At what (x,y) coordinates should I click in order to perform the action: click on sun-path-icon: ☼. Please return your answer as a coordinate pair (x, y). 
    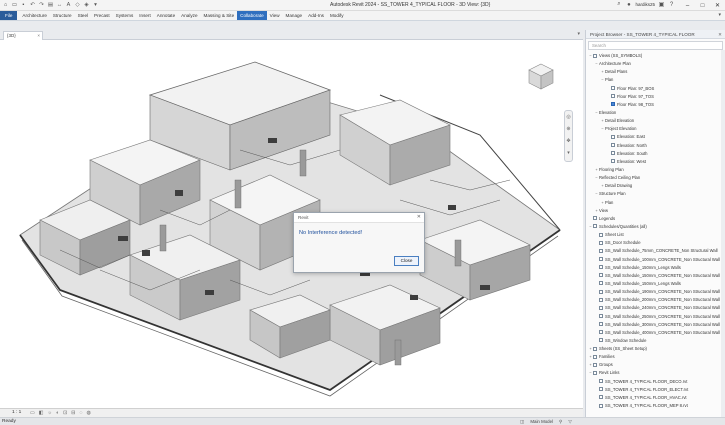
    Looking at the image, I should click on (49, 413).